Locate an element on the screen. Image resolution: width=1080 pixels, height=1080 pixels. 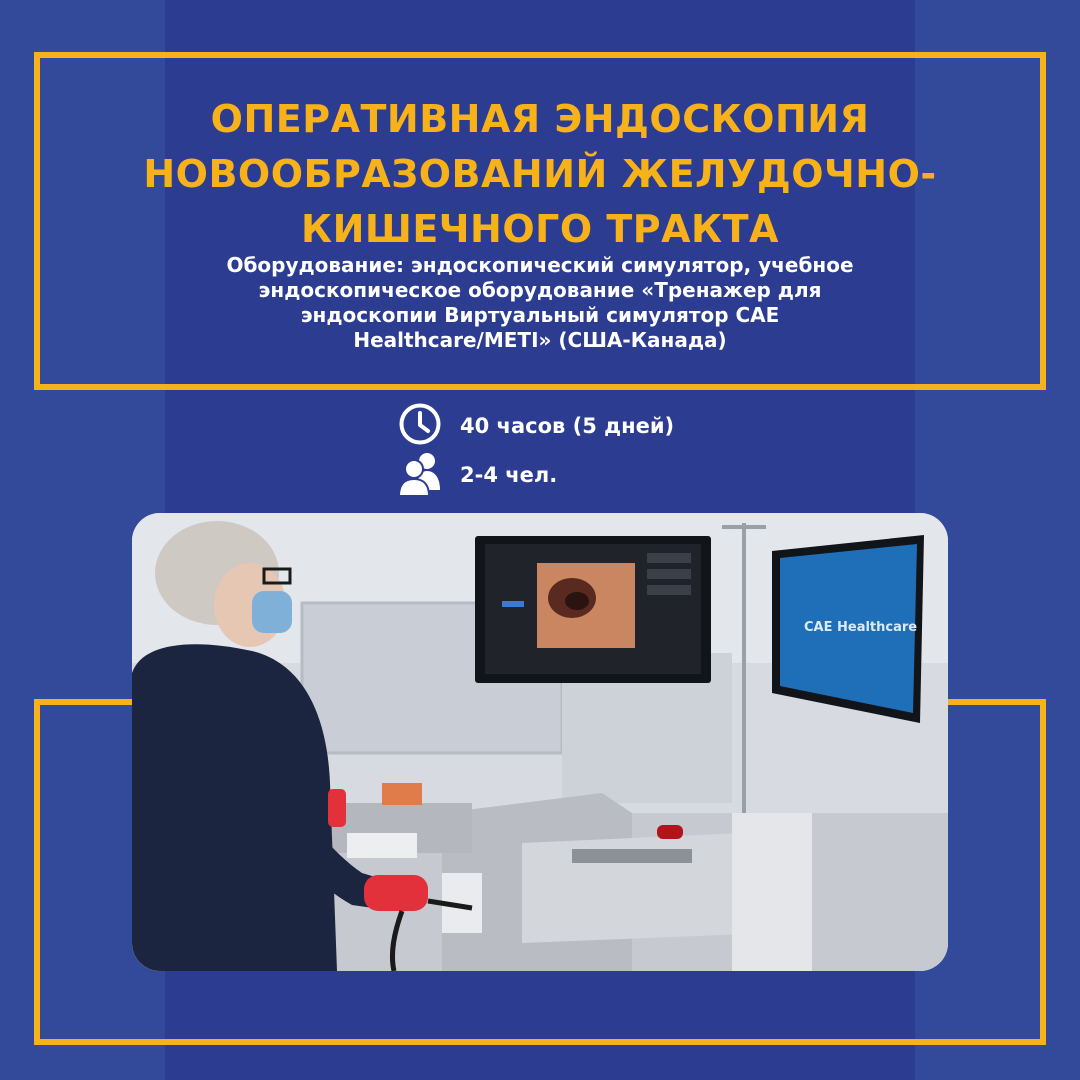
title-line-3: КИШЕЧНОГО ТРАКТА is located at coordinates (540, 229).